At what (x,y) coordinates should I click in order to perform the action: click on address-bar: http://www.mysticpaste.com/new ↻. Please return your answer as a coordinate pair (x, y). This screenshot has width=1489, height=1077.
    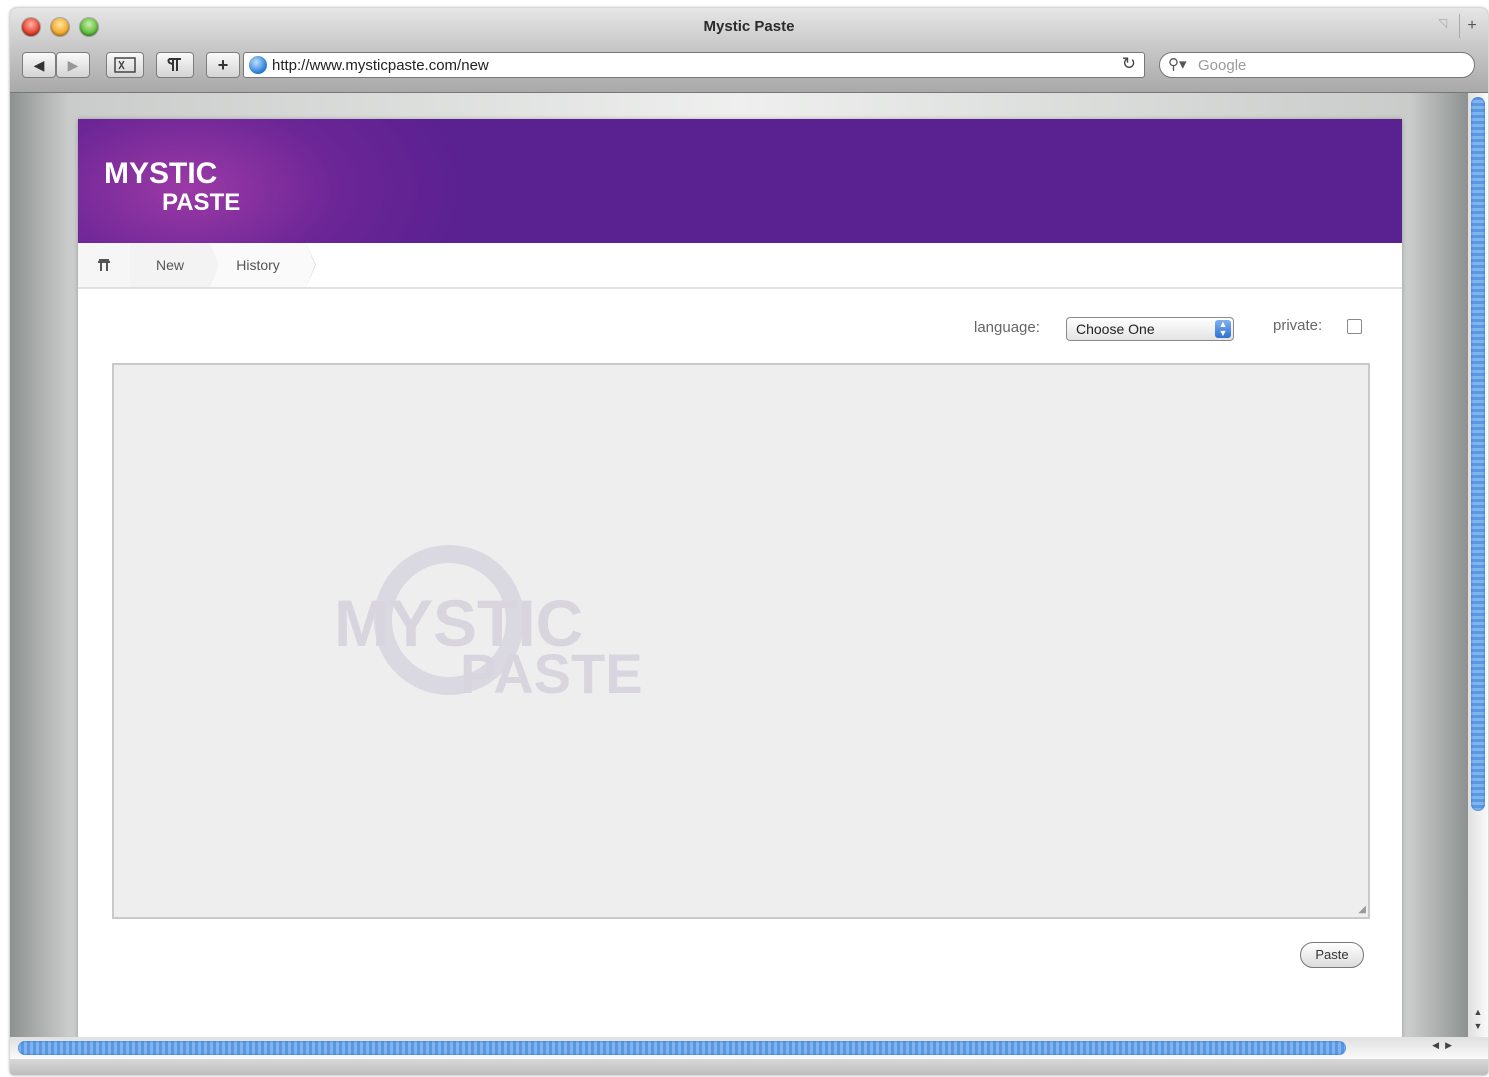
    Looking at the image, I should click on (694, 65).